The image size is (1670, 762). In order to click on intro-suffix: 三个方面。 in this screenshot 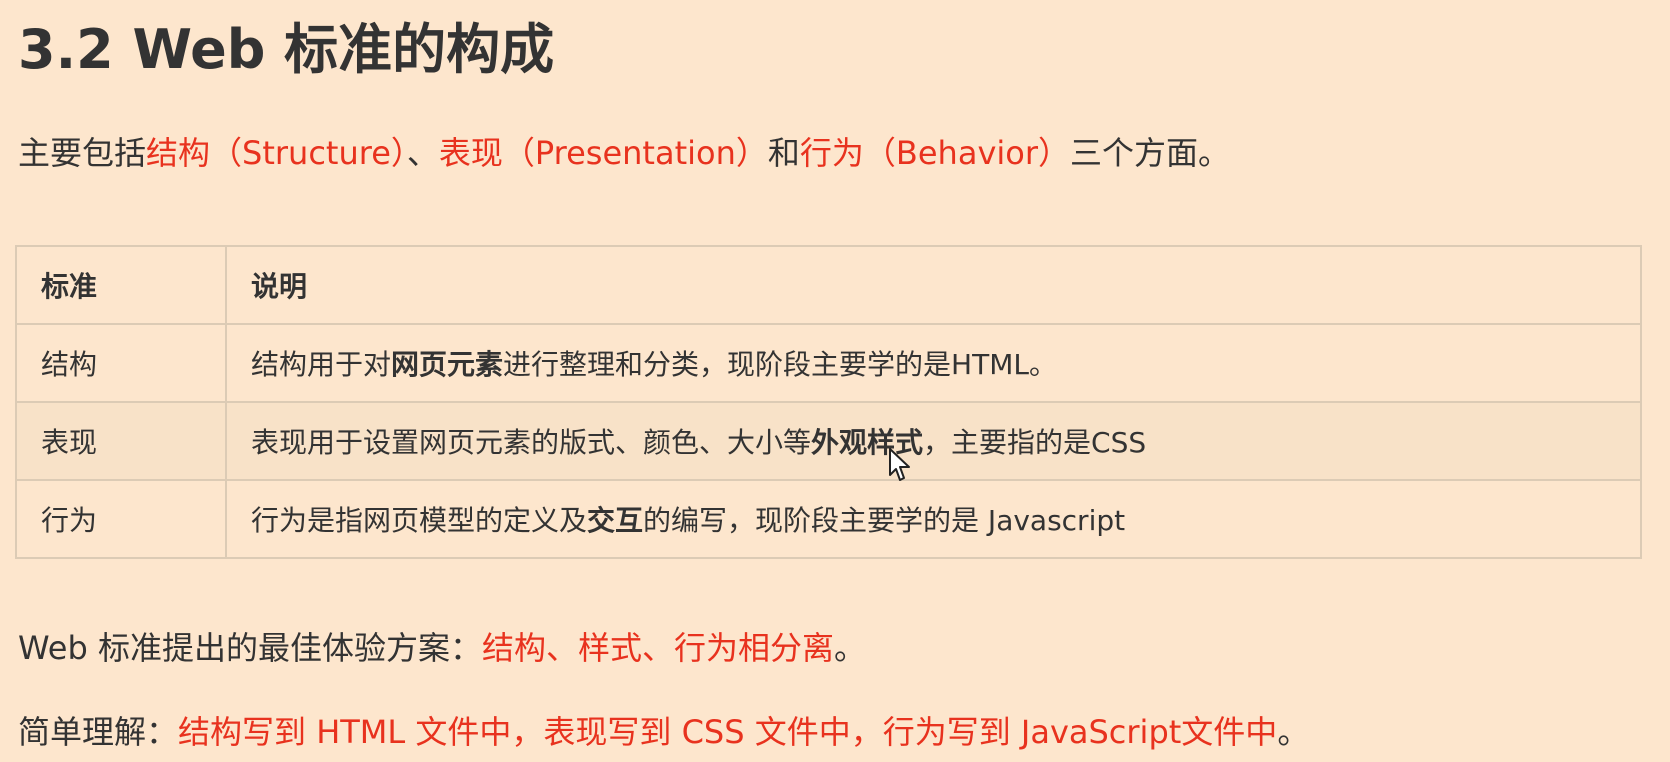, I will do `click(1150, 153)`.